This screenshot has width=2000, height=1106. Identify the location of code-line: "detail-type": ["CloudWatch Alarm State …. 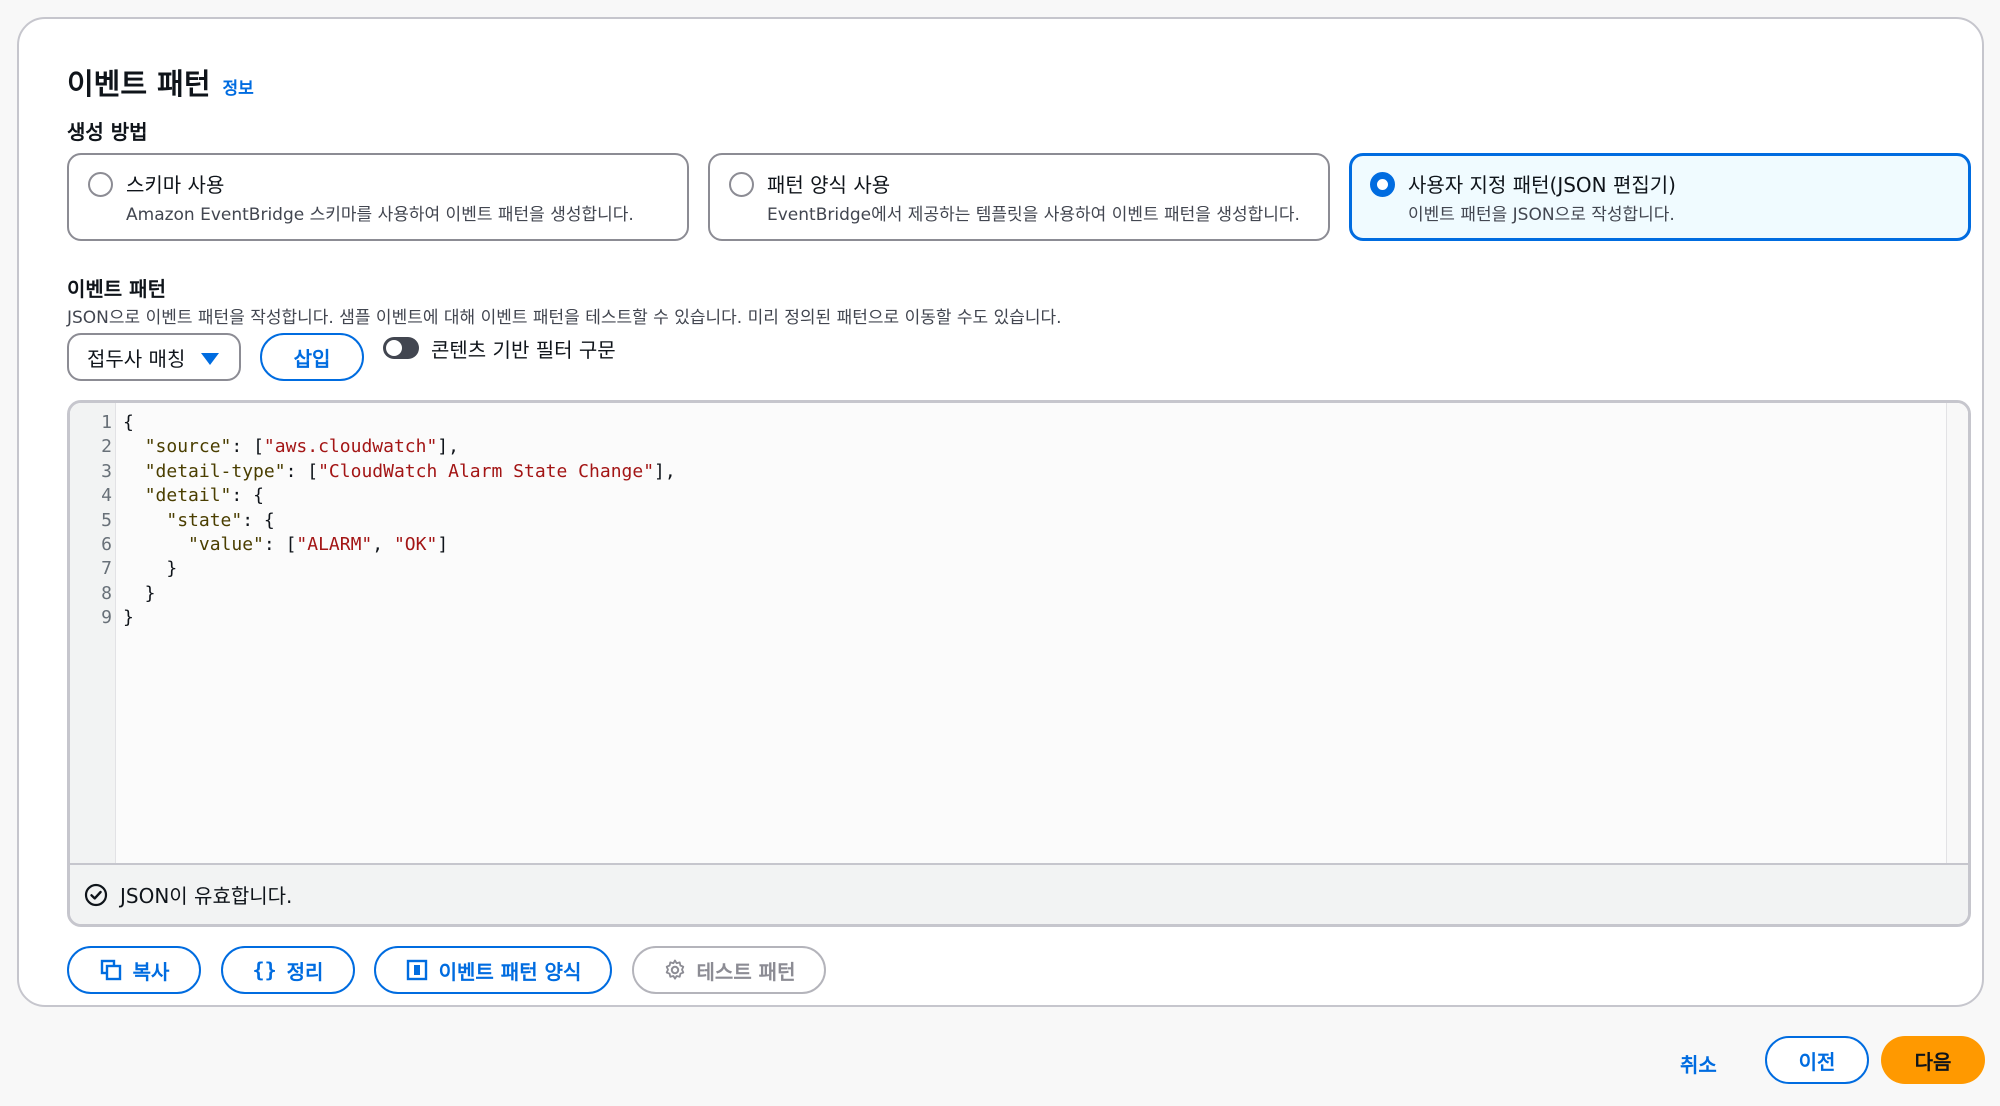
(410, 471).